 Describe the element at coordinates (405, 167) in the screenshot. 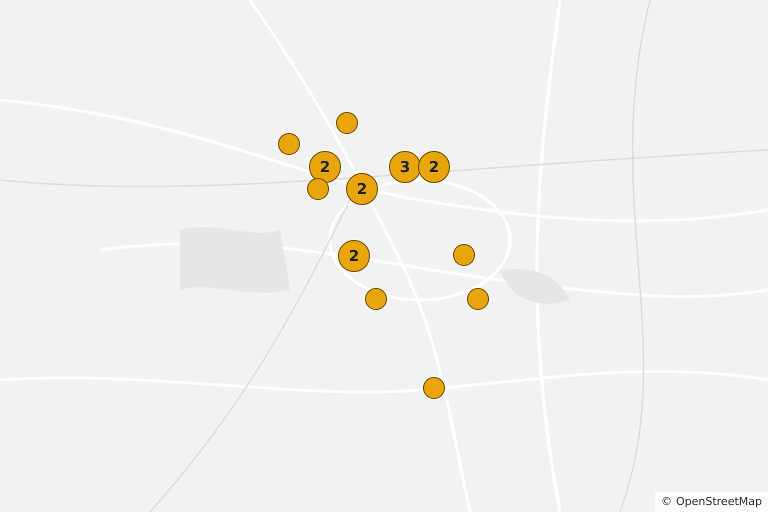

I see `cluster-marker: 3` at that location.